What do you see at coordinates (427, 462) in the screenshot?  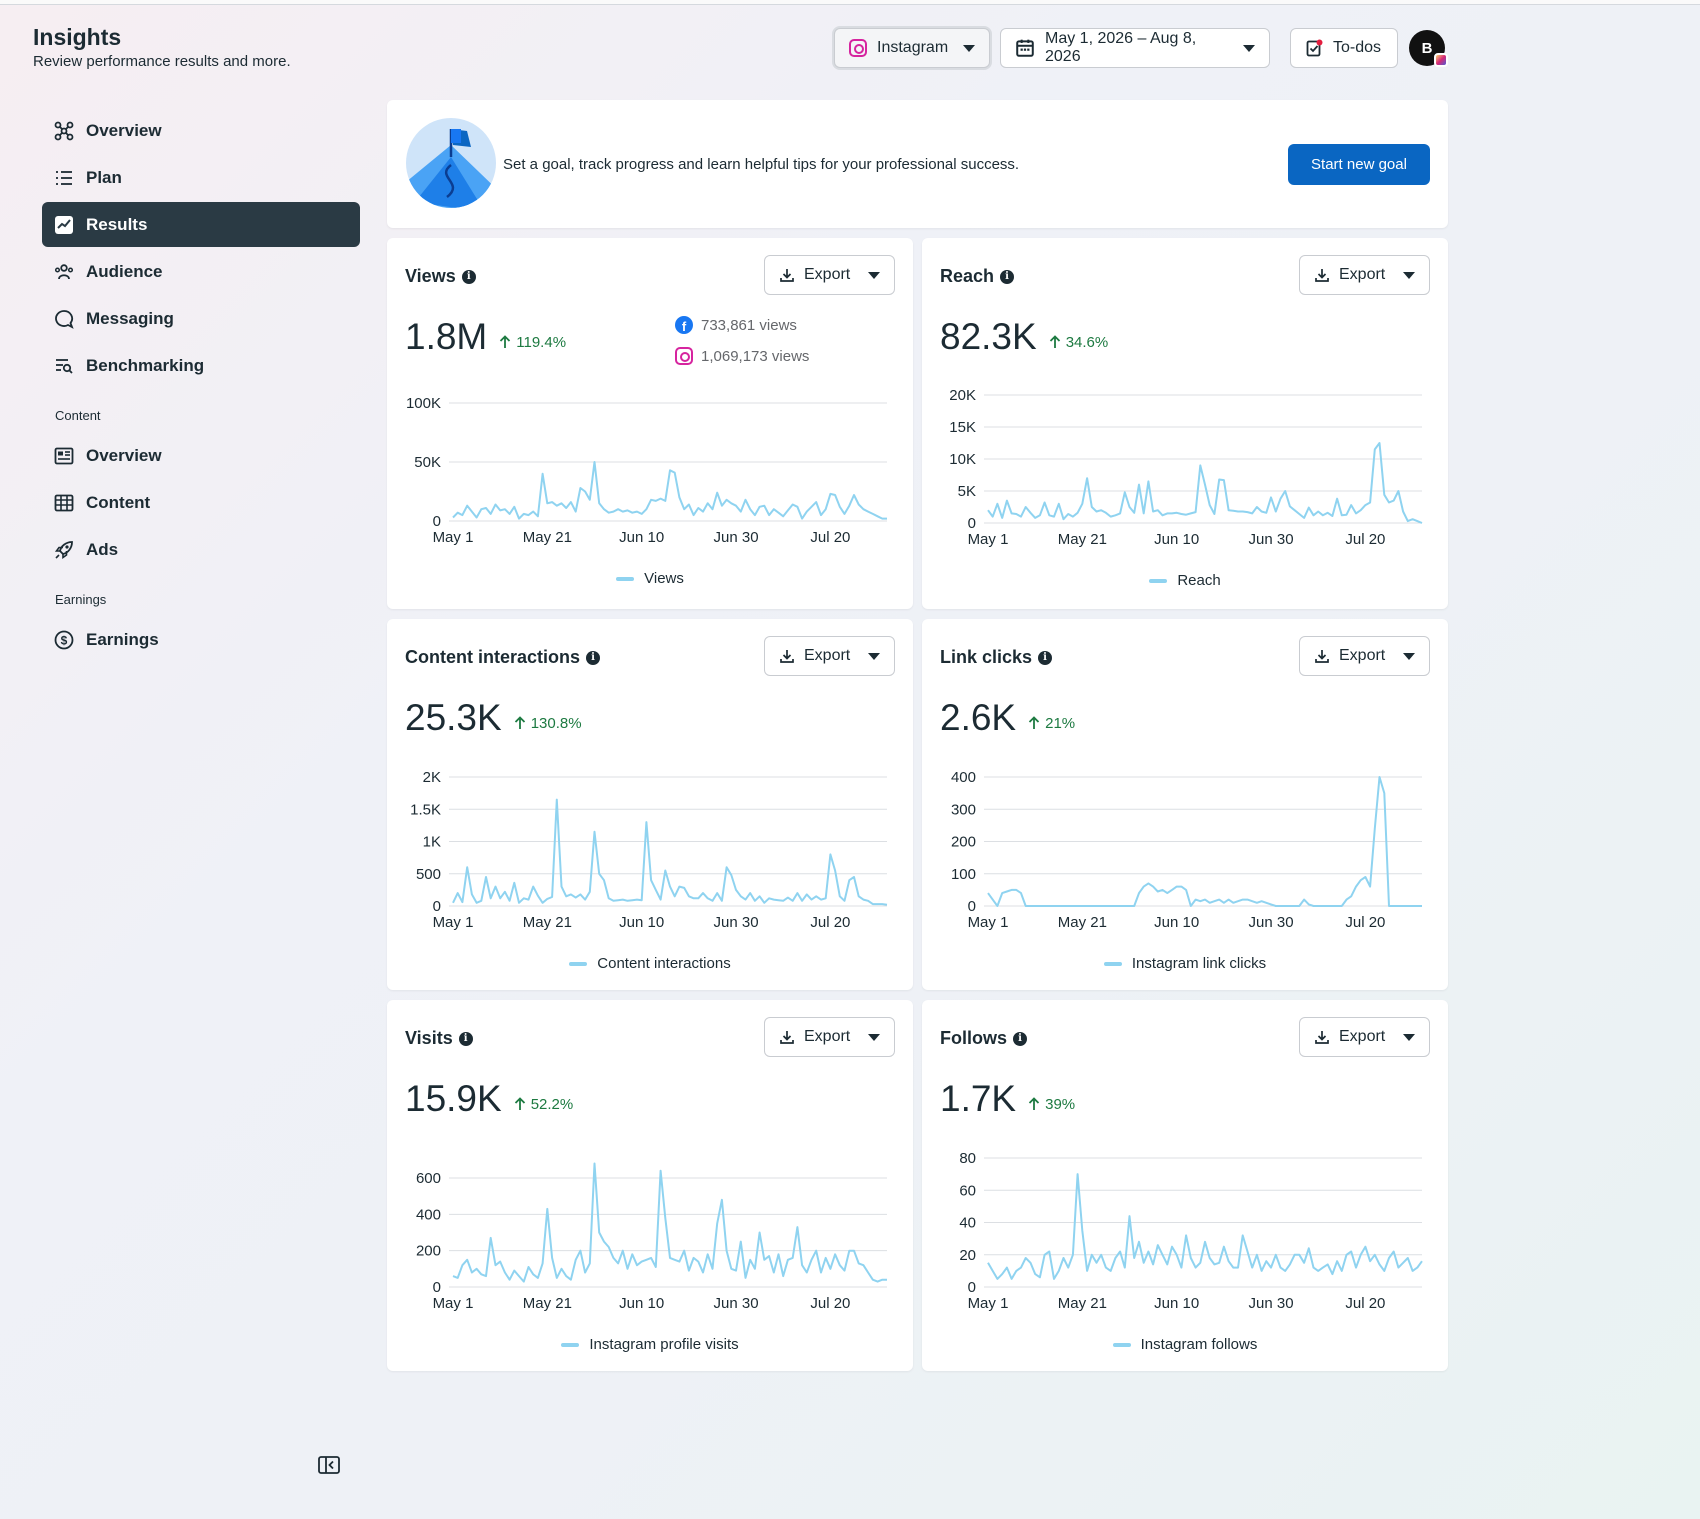 I see `y-tick-label: 50K` at bounding box center [427, 462].